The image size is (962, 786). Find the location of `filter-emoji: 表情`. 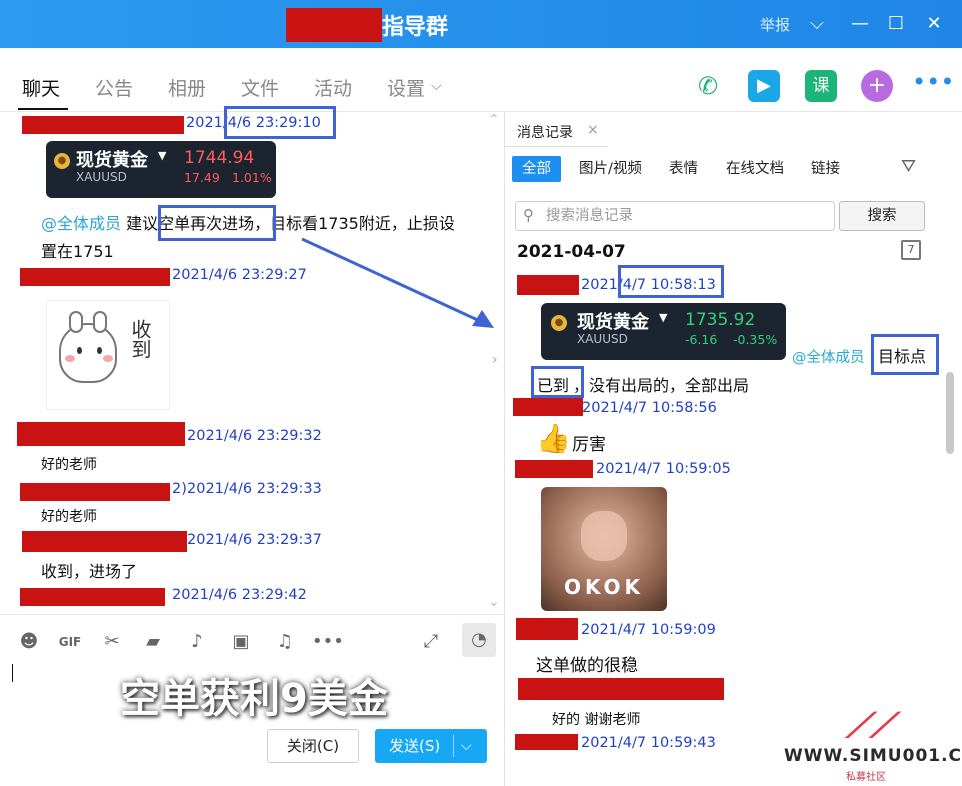

filter-emoji: 表情 is located at coordinates (683, 169).